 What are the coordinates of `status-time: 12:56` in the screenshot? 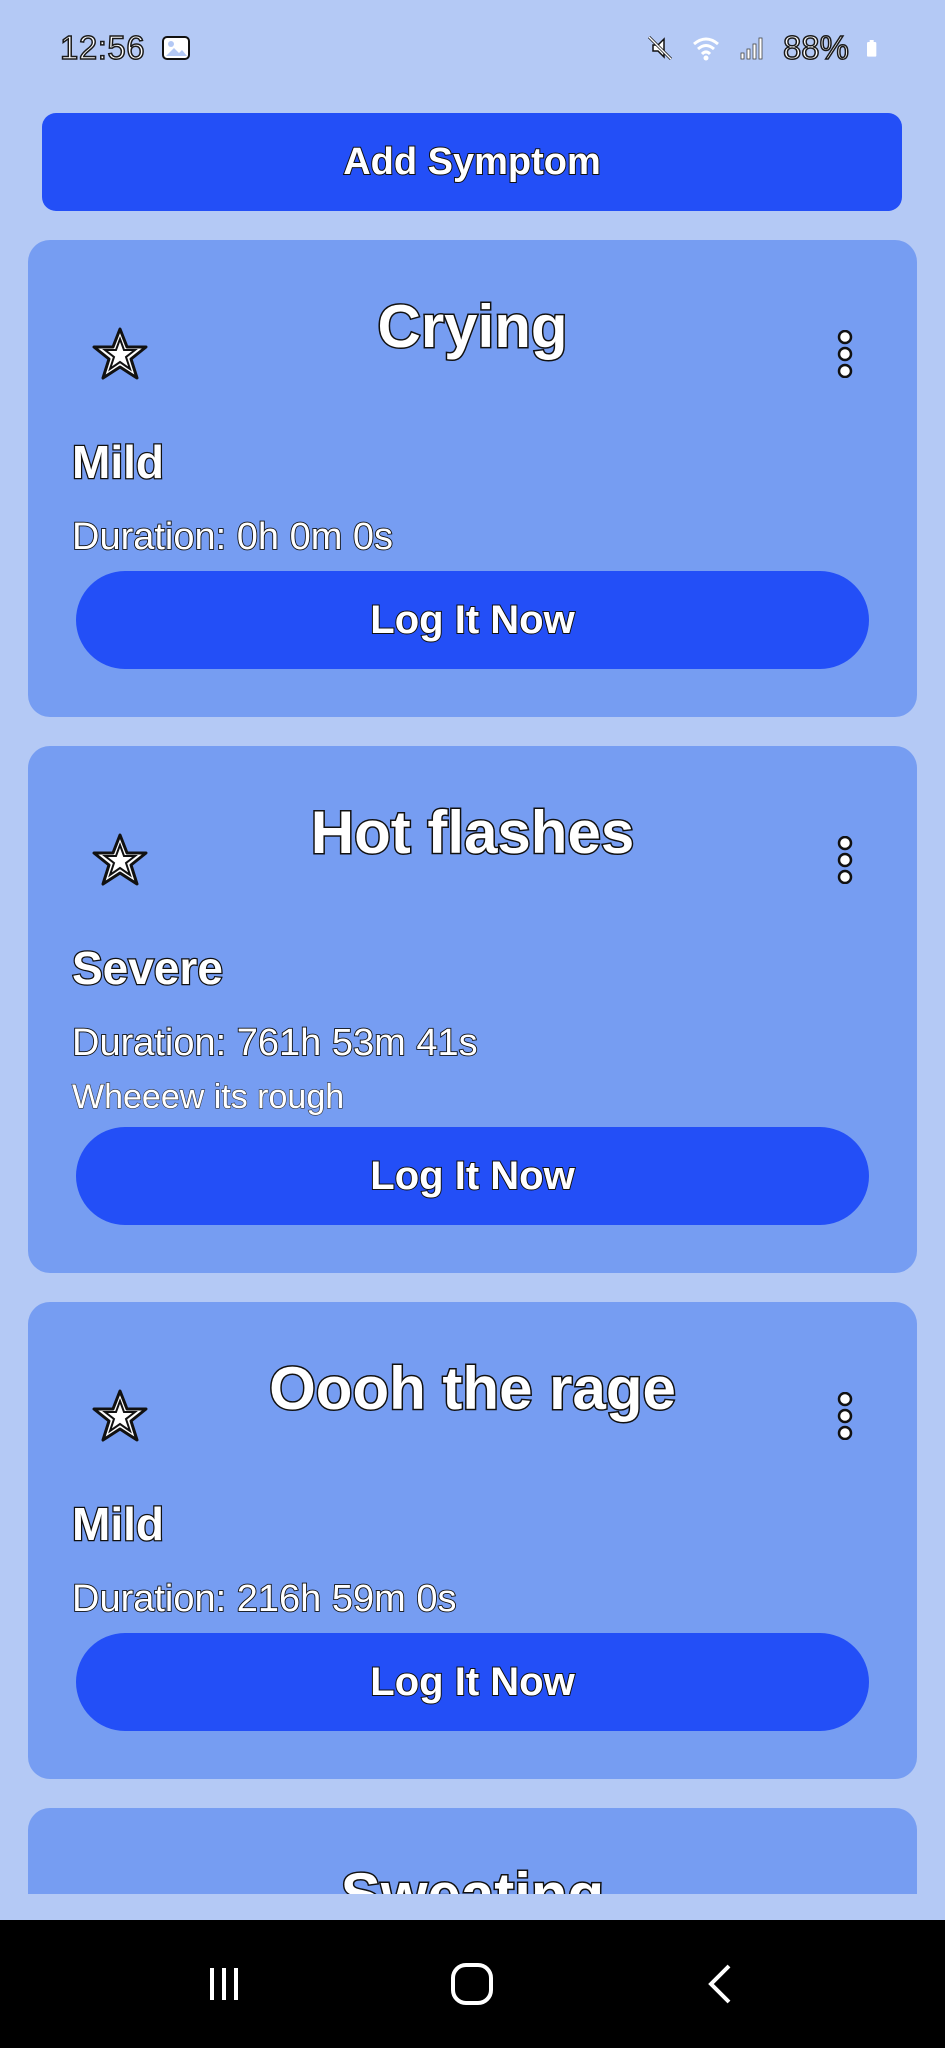 It's located at (102, 47).